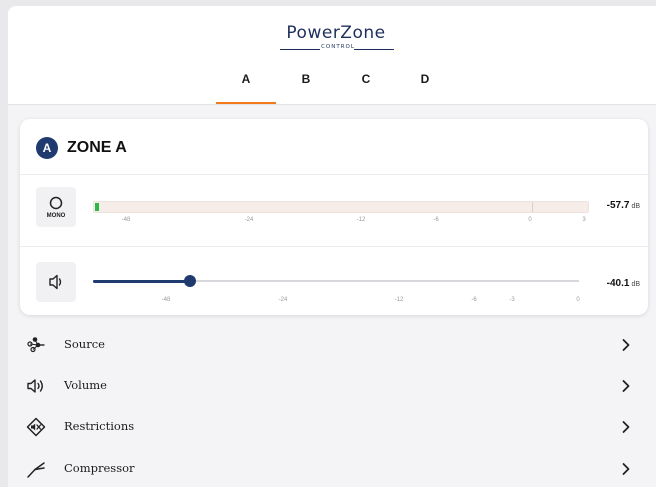 The width and height of the screenshot is (656, 487). I want to click on zone-title: ZONE A, so click(97, 147).